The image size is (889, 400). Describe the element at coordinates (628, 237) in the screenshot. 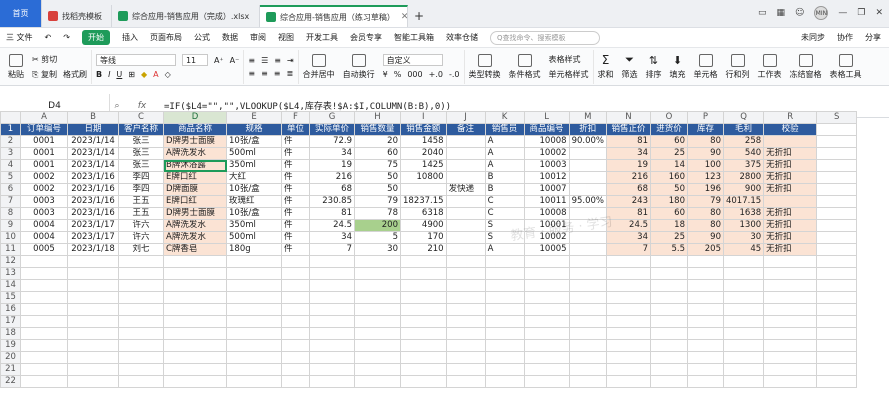

I see `table-cell: 34` at that location.